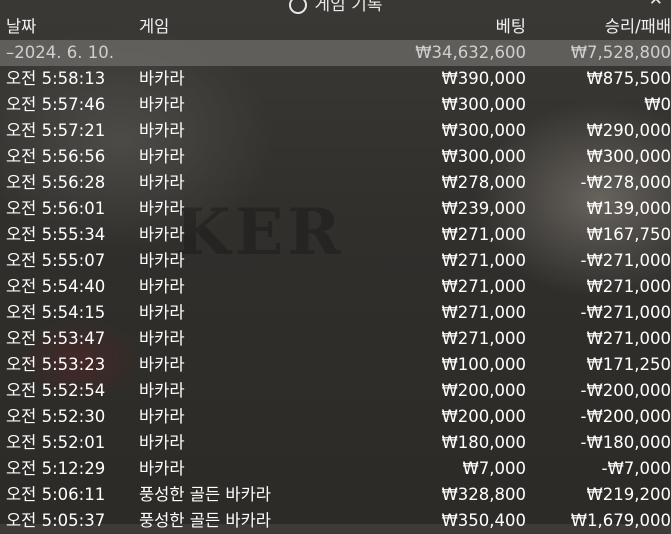  Describe the element at coordinates (628, 130) in the screenshot. I see `row-result: ₩290,000` at that location.